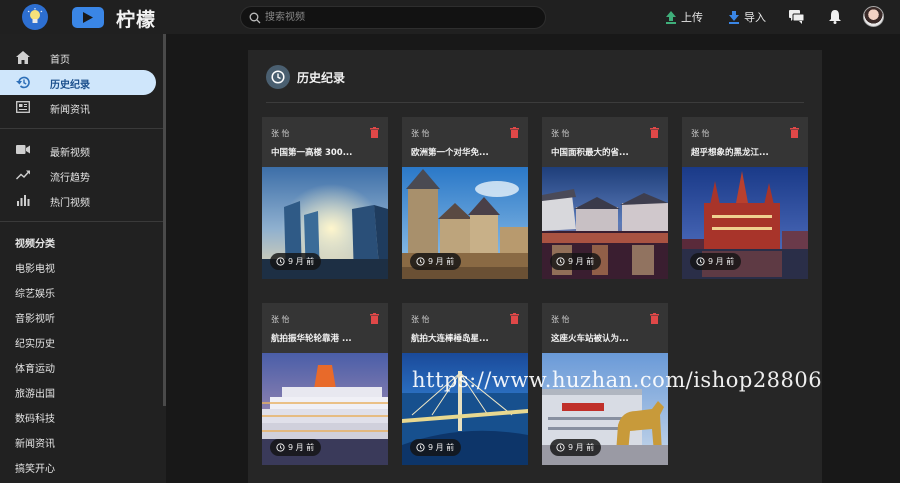 Image resolution: width=900 pixels, height=483 pixels. What do you see at coordinates (745, 198) in the screenshot?
I see `history-card: 张 怡 超乎想象的黑龙江... 9 月 前` at bounding box center [745, 198].